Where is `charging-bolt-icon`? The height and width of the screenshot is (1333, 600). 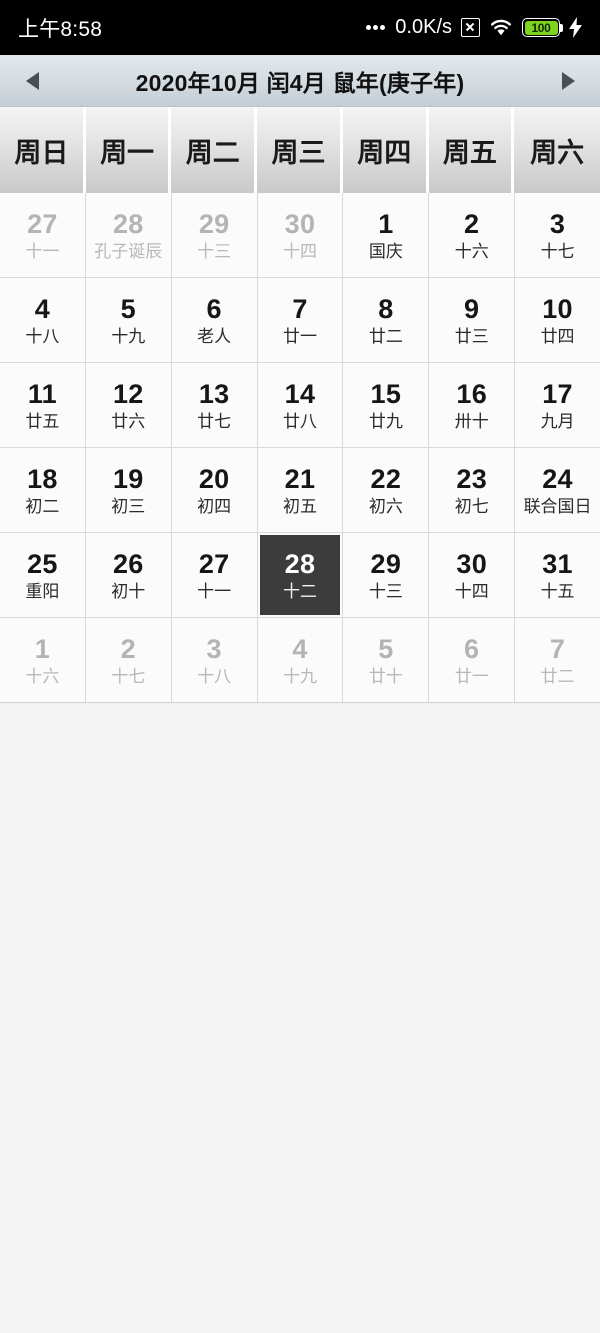 charging-bolt-icon is located at coordinates (575, 27).